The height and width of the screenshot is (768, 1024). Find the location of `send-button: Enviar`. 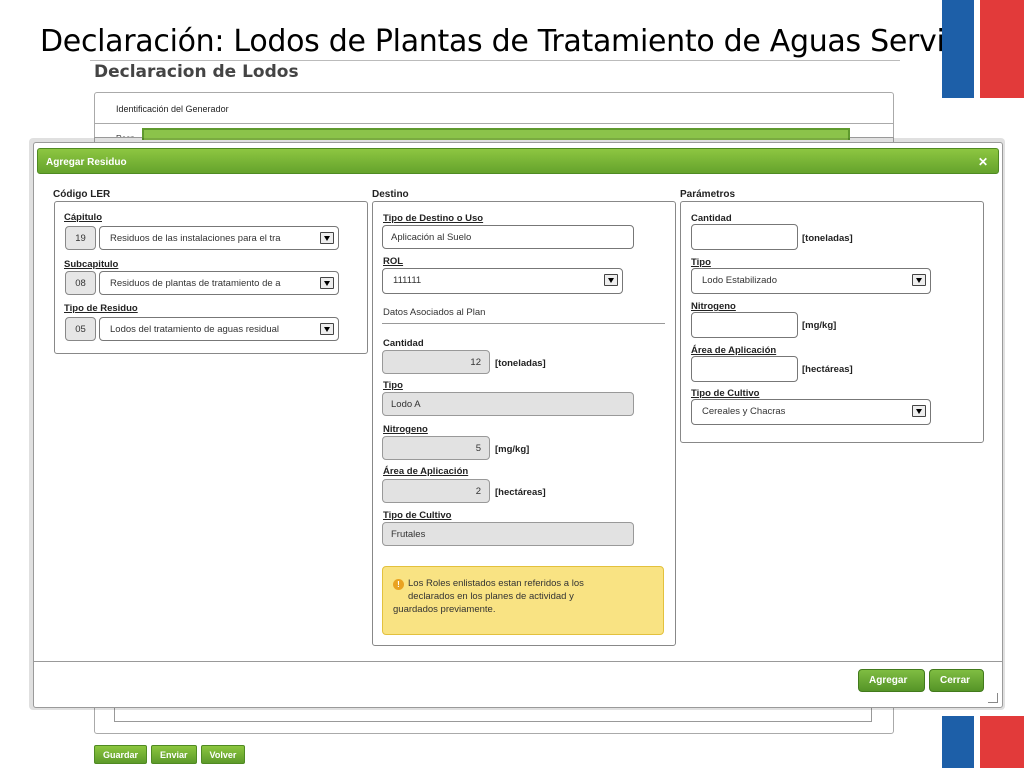

send-button: Enviar is located at coordinates (174, 754).